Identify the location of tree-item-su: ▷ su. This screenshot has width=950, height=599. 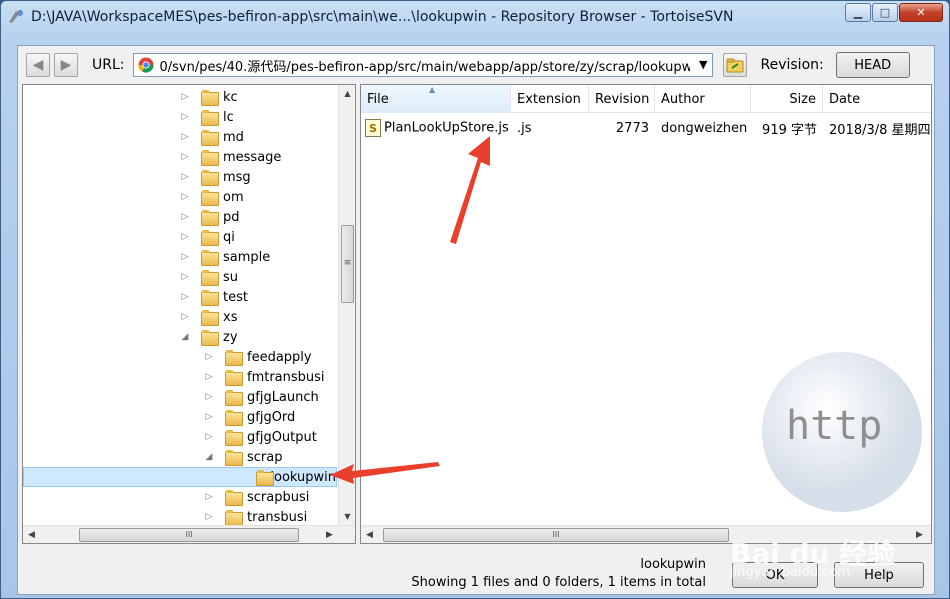
(208, 277).